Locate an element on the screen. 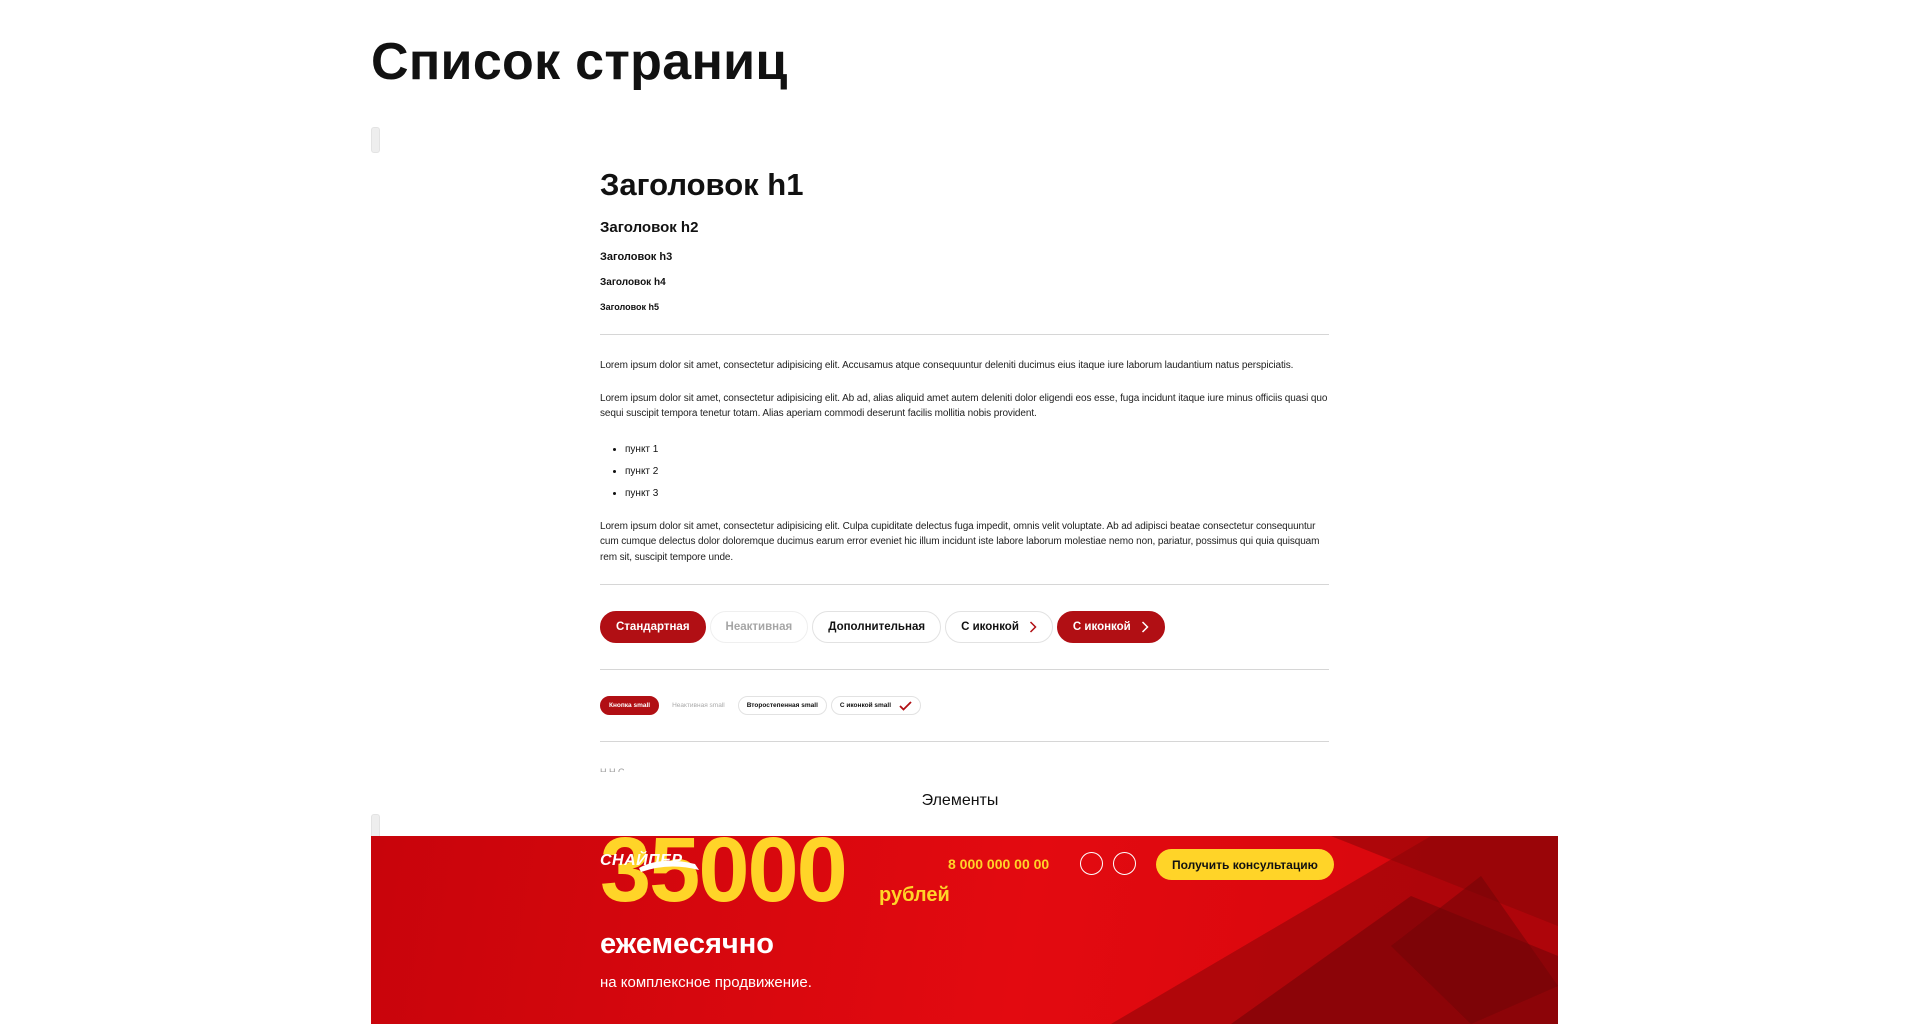 The image size is (1920, 1024). additional-button: Дополнительная is located at coordinates (877, 627).